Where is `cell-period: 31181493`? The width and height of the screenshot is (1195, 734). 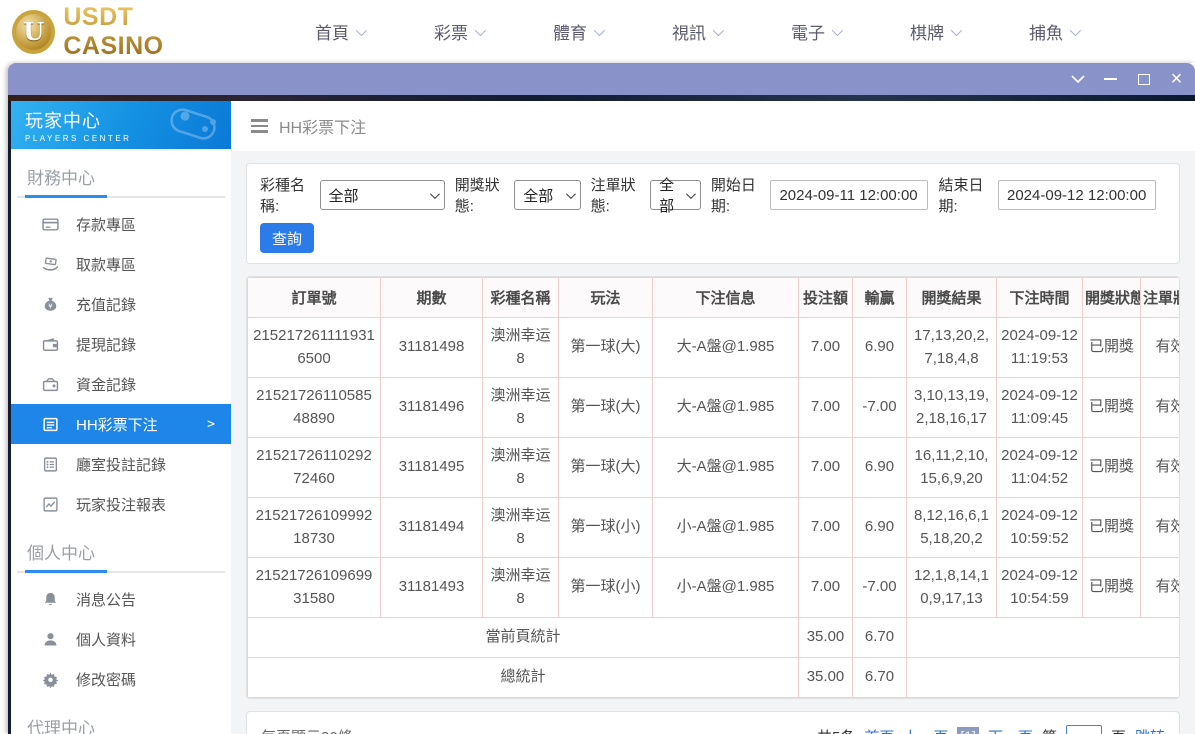 cell-period: 31181493 is located at coordinates (431, 587).